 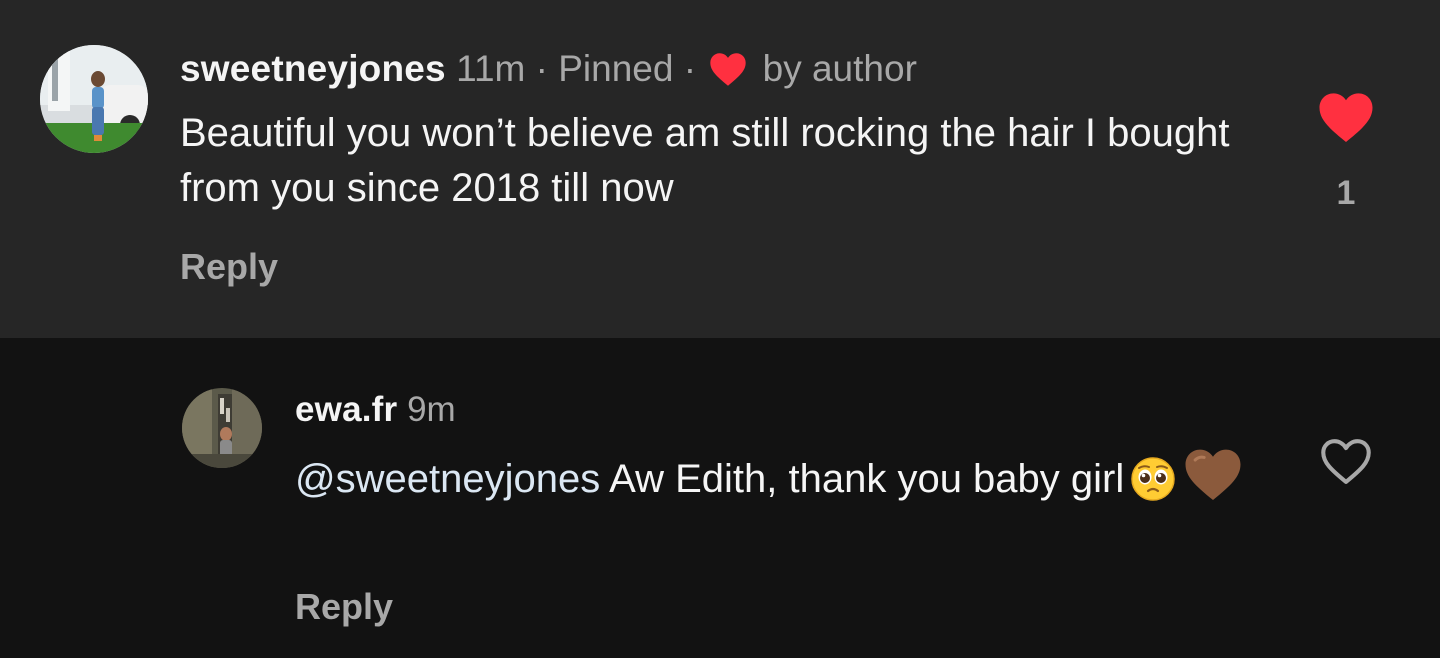 I want to click on timestamp: 11m, so click(x=491, y=68).